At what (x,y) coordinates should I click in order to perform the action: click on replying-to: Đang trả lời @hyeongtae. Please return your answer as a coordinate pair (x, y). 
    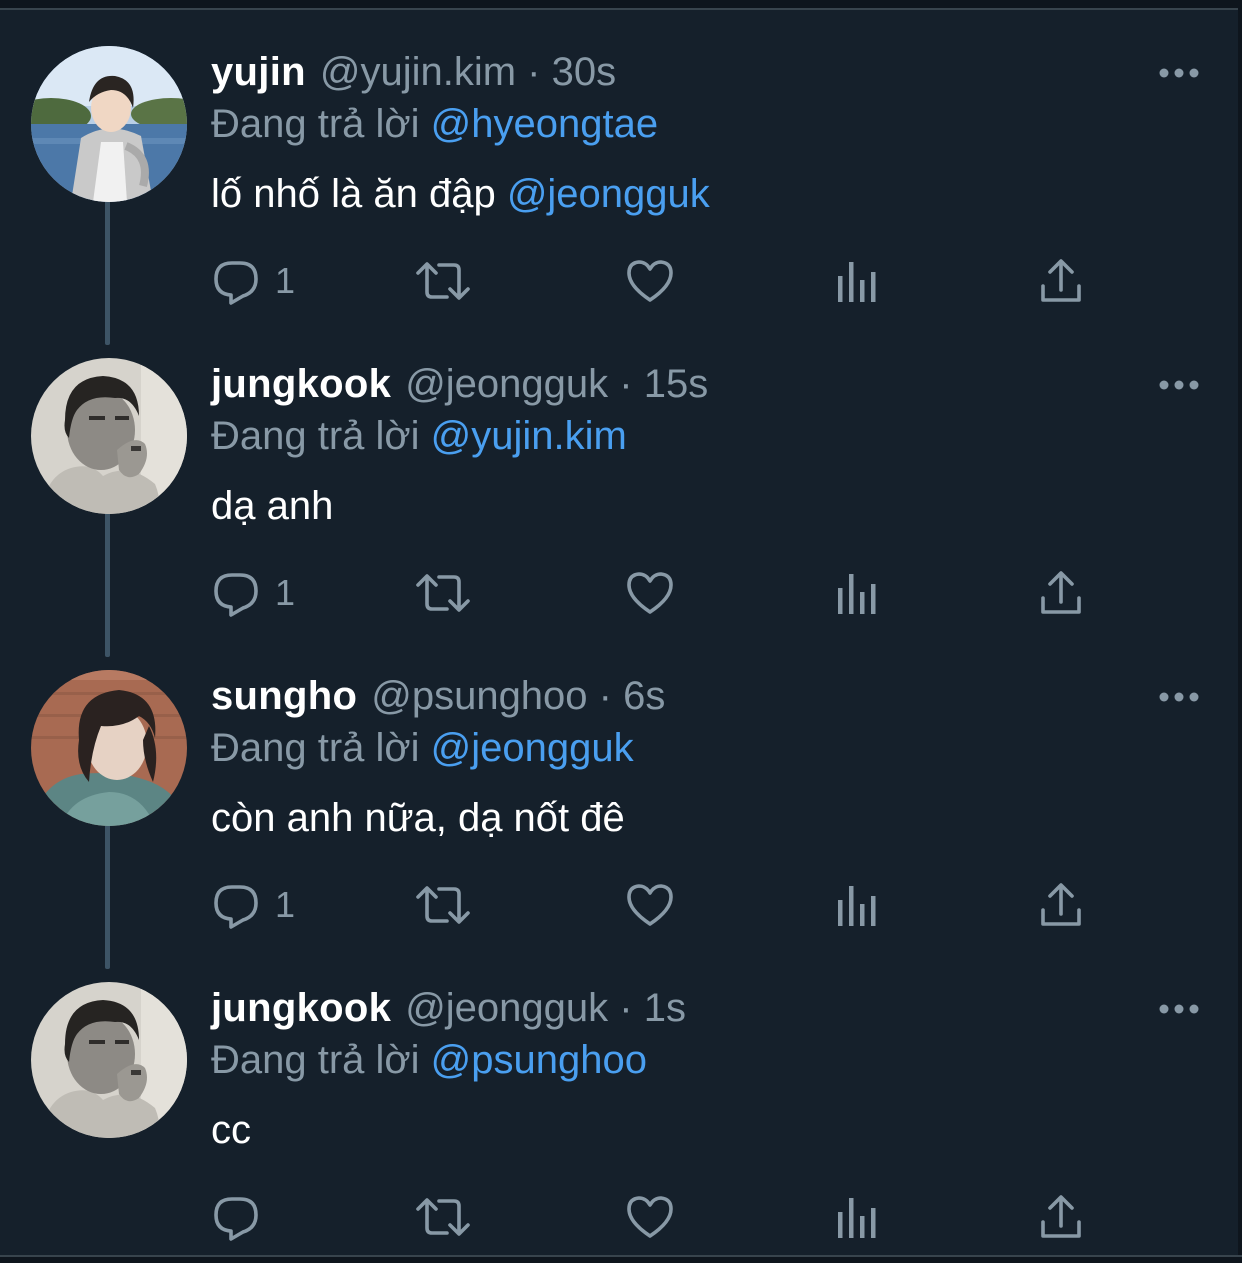
    Looking at the image, I should click on (434, 124).